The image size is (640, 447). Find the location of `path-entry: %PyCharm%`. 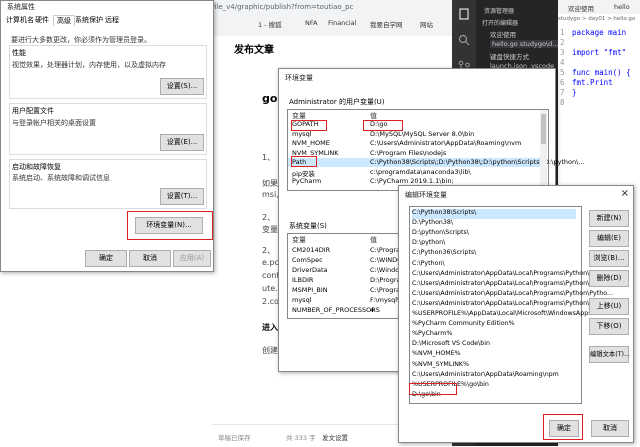

path-entry: %PyCharm% is located at coordinates (494, 335).